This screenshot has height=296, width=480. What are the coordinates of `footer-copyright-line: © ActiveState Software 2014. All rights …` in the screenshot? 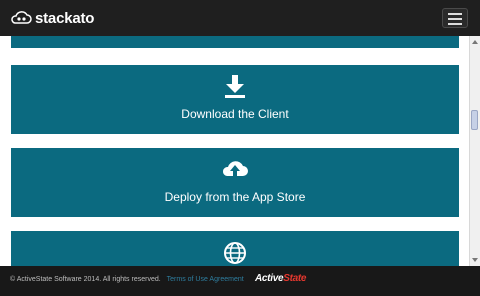 It's located at (127, 279).